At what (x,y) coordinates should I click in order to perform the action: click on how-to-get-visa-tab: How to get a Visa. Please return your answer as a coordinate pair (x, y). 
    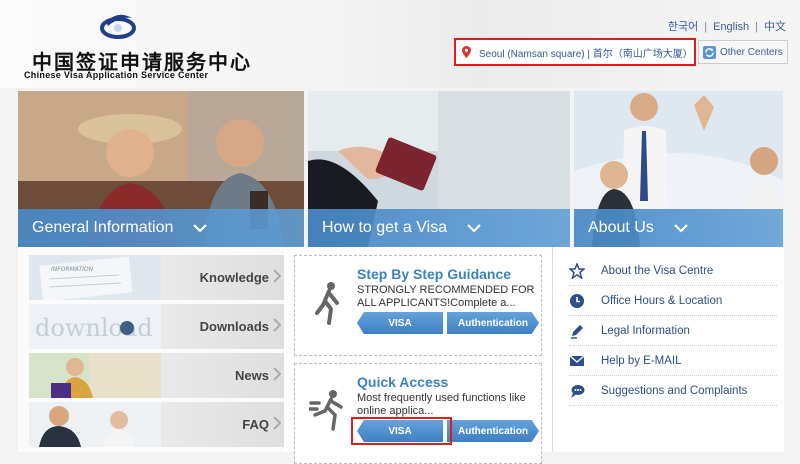
    Looking at the image, I should click on (439, 228).